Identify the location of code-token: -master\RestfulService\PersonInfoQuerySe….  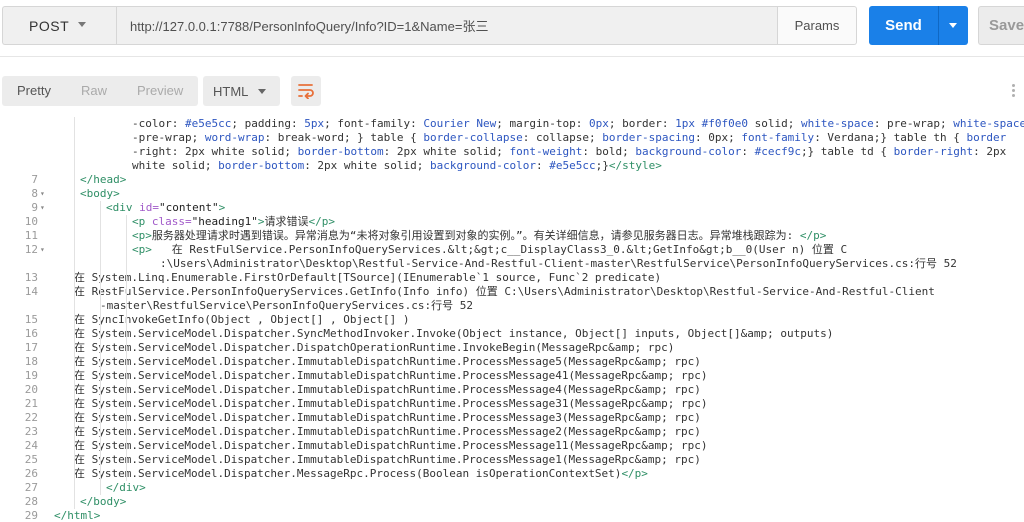
(286, 305).